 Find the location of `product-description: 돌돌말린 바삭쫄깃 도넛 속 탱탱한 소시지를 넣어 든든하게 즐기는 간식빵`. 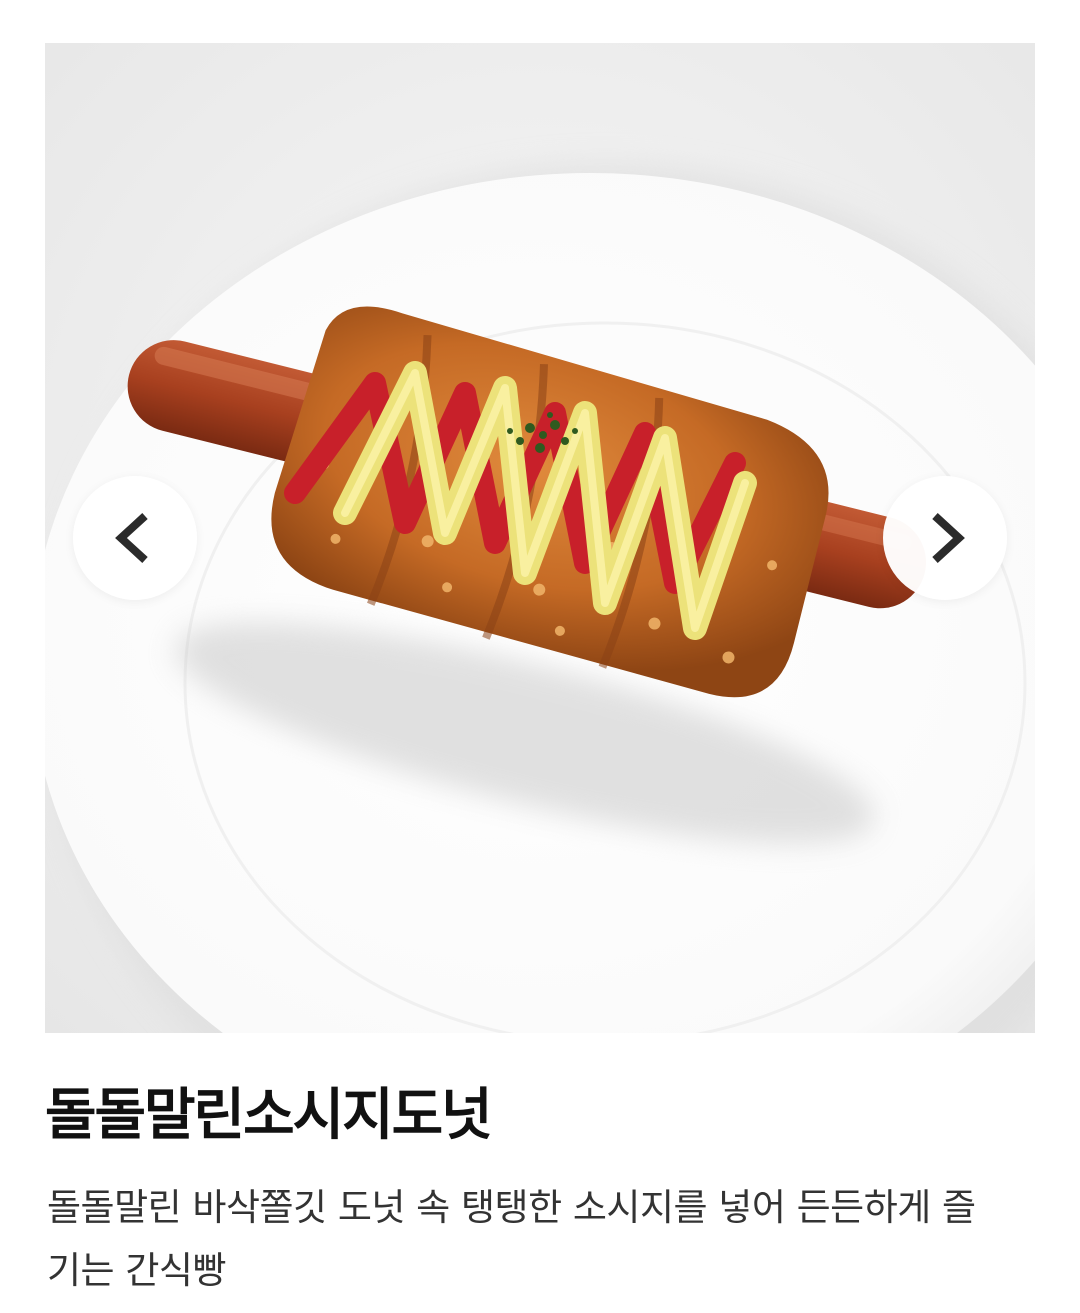

product-description: 돌돌말린 바삭쫄깃 도넛 속 탱탱한 소시지를 넣어 든든하게 즐기는 간식빵 is located at coordinates (511, 1239).